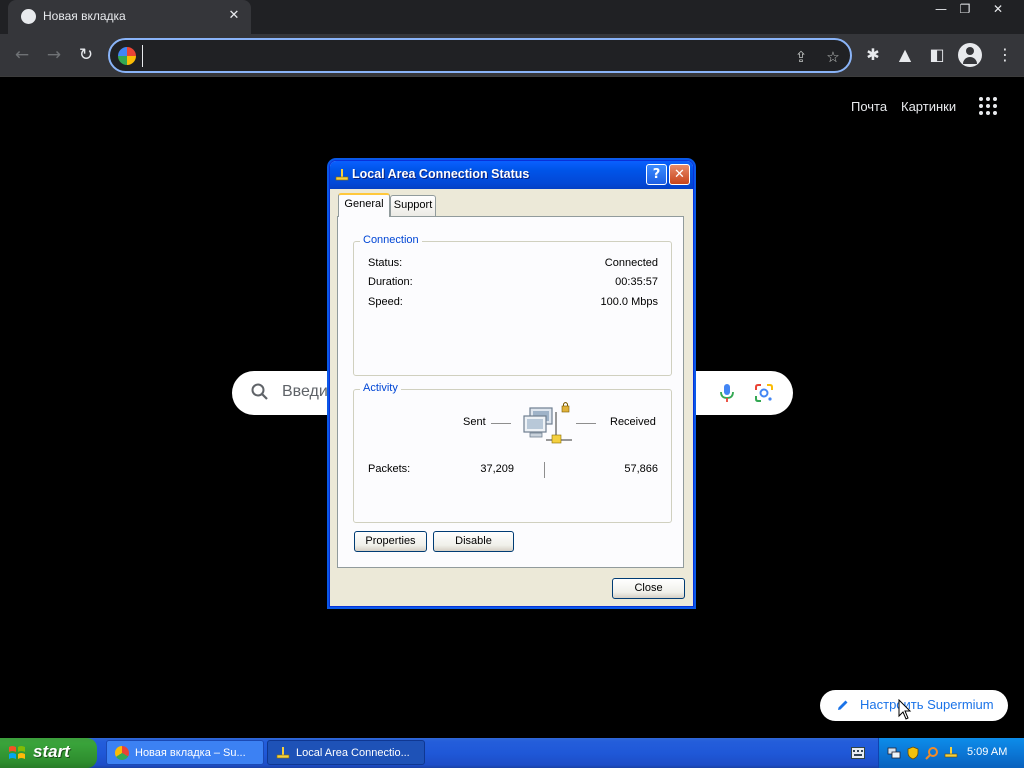  Describe the element at coordinates (928, 106) in the screenshot. I see `images-link: Картинки` at that location.